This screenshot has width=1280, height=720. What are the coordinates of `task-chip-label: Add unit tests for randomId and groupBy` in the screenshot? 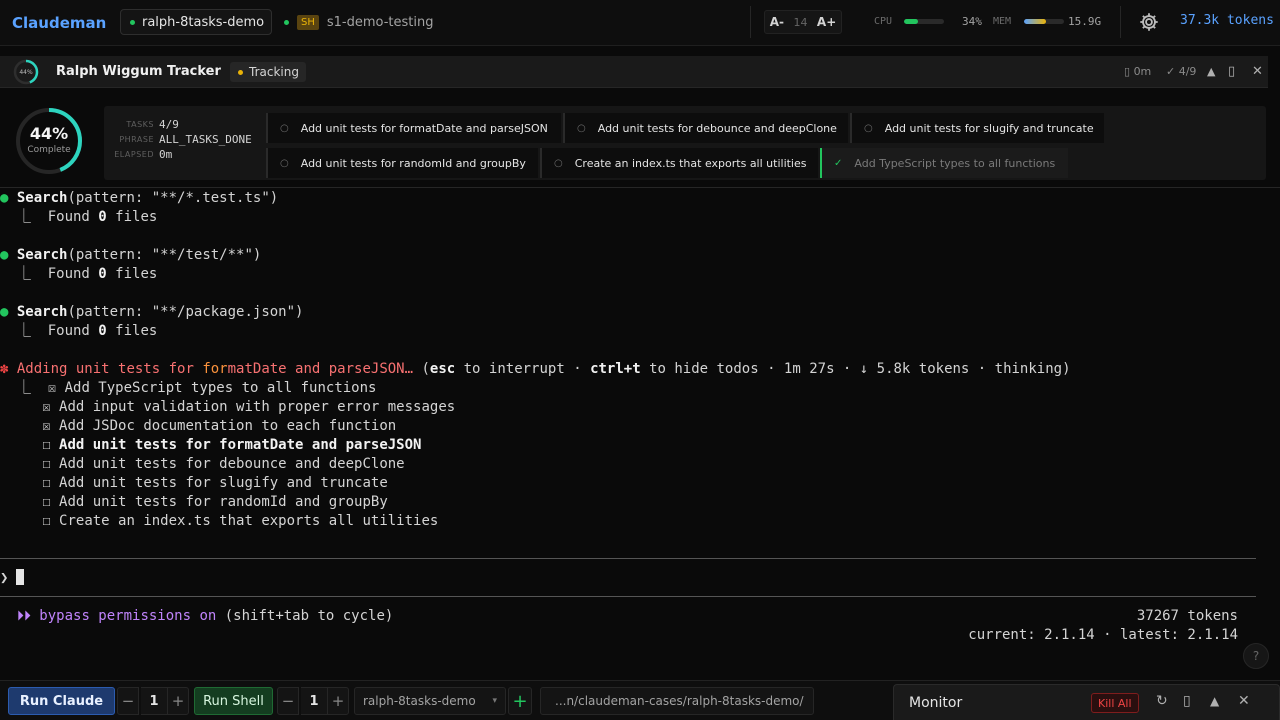 It's located at (413, 163).